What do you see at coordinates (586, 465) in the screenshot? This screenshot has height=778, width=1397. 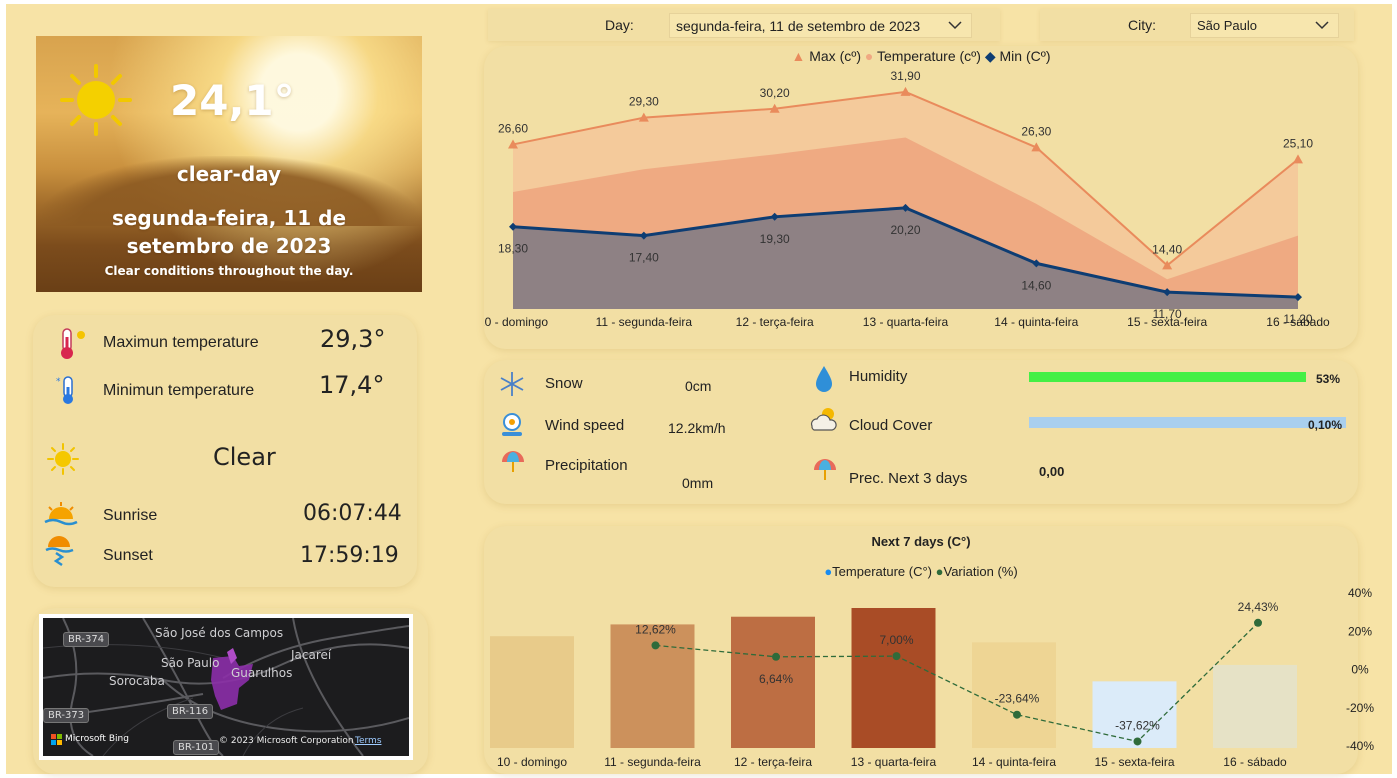 I see `precipitation-label: Precipitation` at bounding box center [586, 465].